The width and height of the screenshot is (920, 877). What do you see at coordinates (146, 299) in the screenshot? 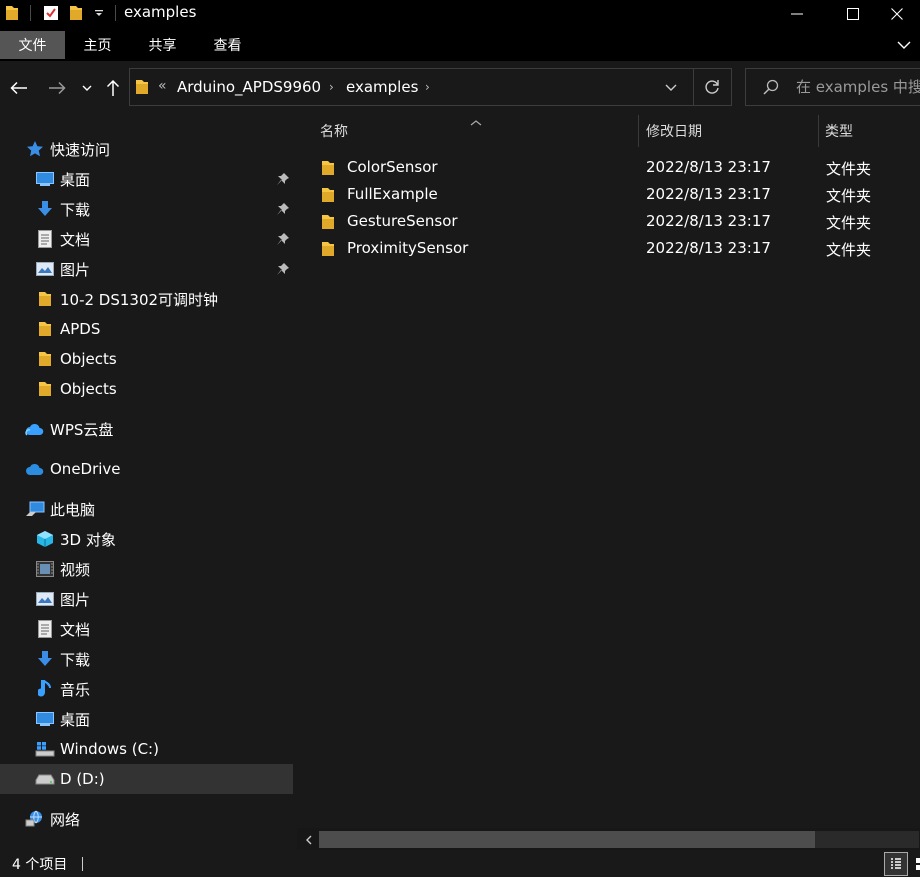
I see `nav-item-ds1302: 10-2 DS1302可调时钟` at bounding box center [146, 299].